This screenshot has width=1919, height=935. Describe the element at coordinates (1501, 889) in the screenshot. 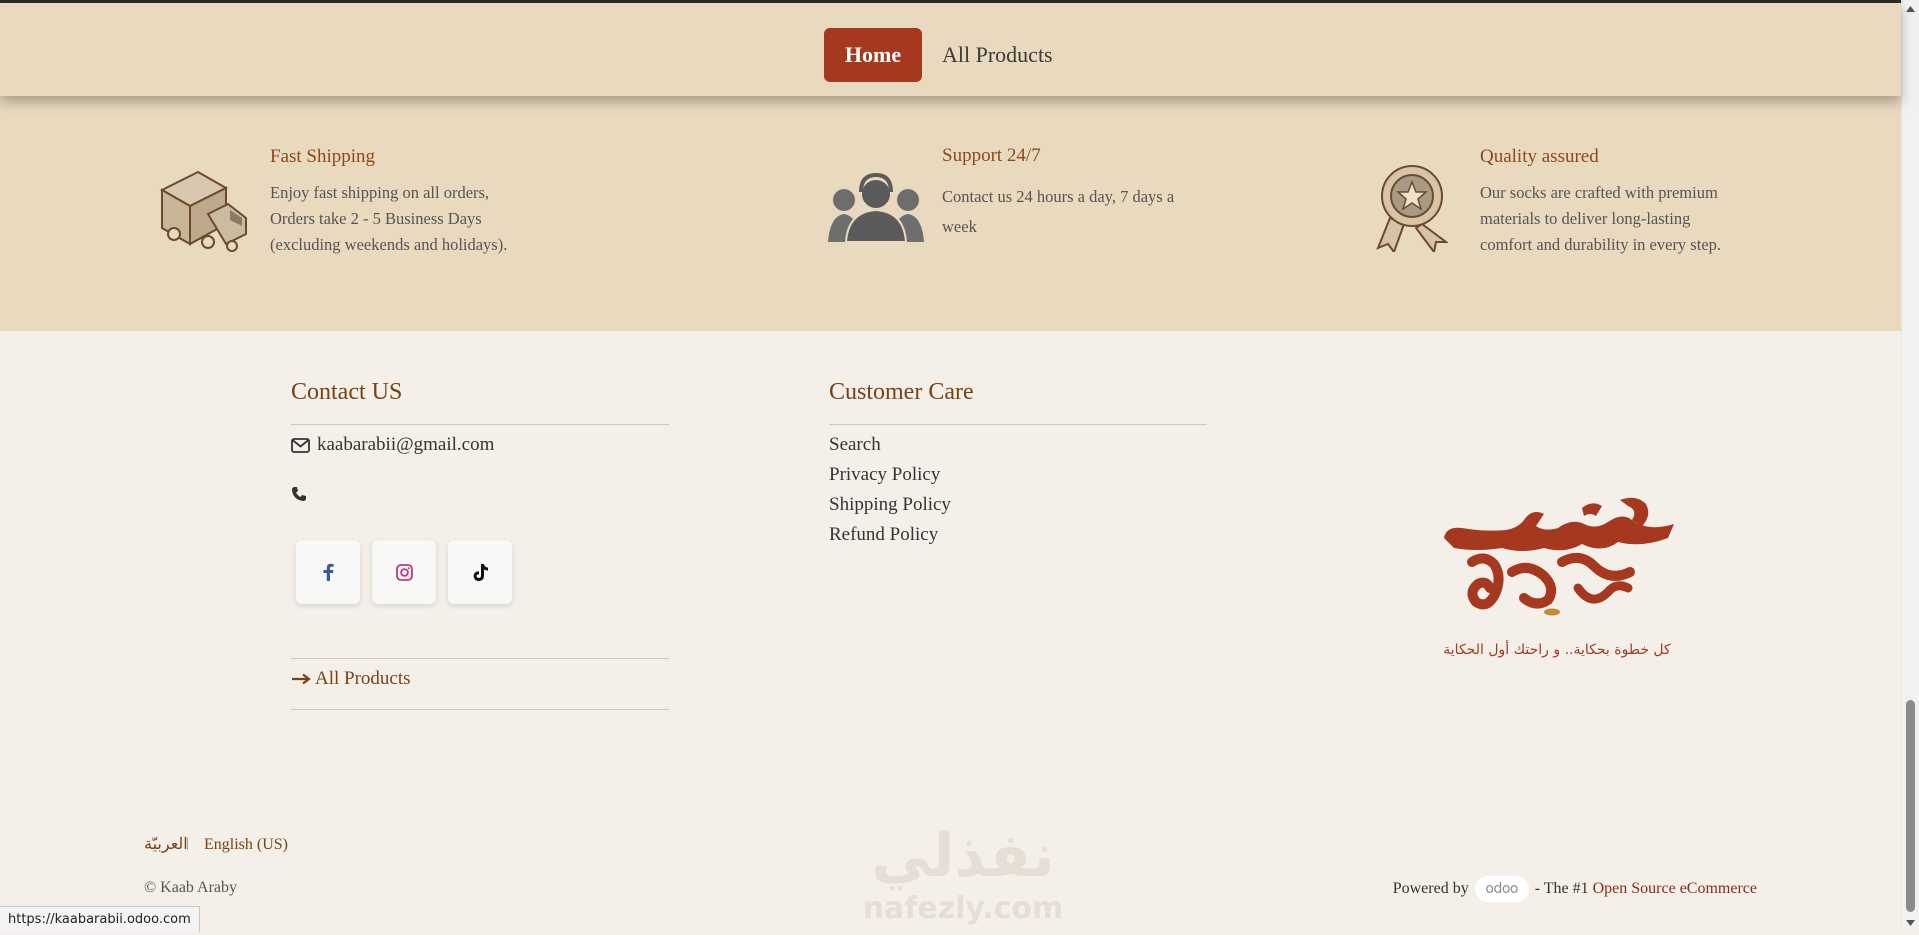

I see `odoo-logo: odoo` at that location.